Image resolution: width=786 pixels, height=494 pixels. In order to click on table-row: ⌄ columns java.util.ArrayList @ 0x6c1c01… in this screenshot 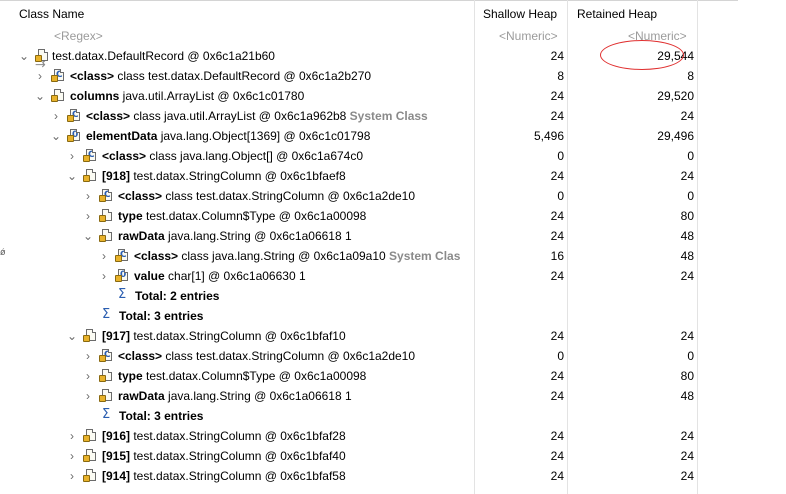, I will do `click(393, 96)`.